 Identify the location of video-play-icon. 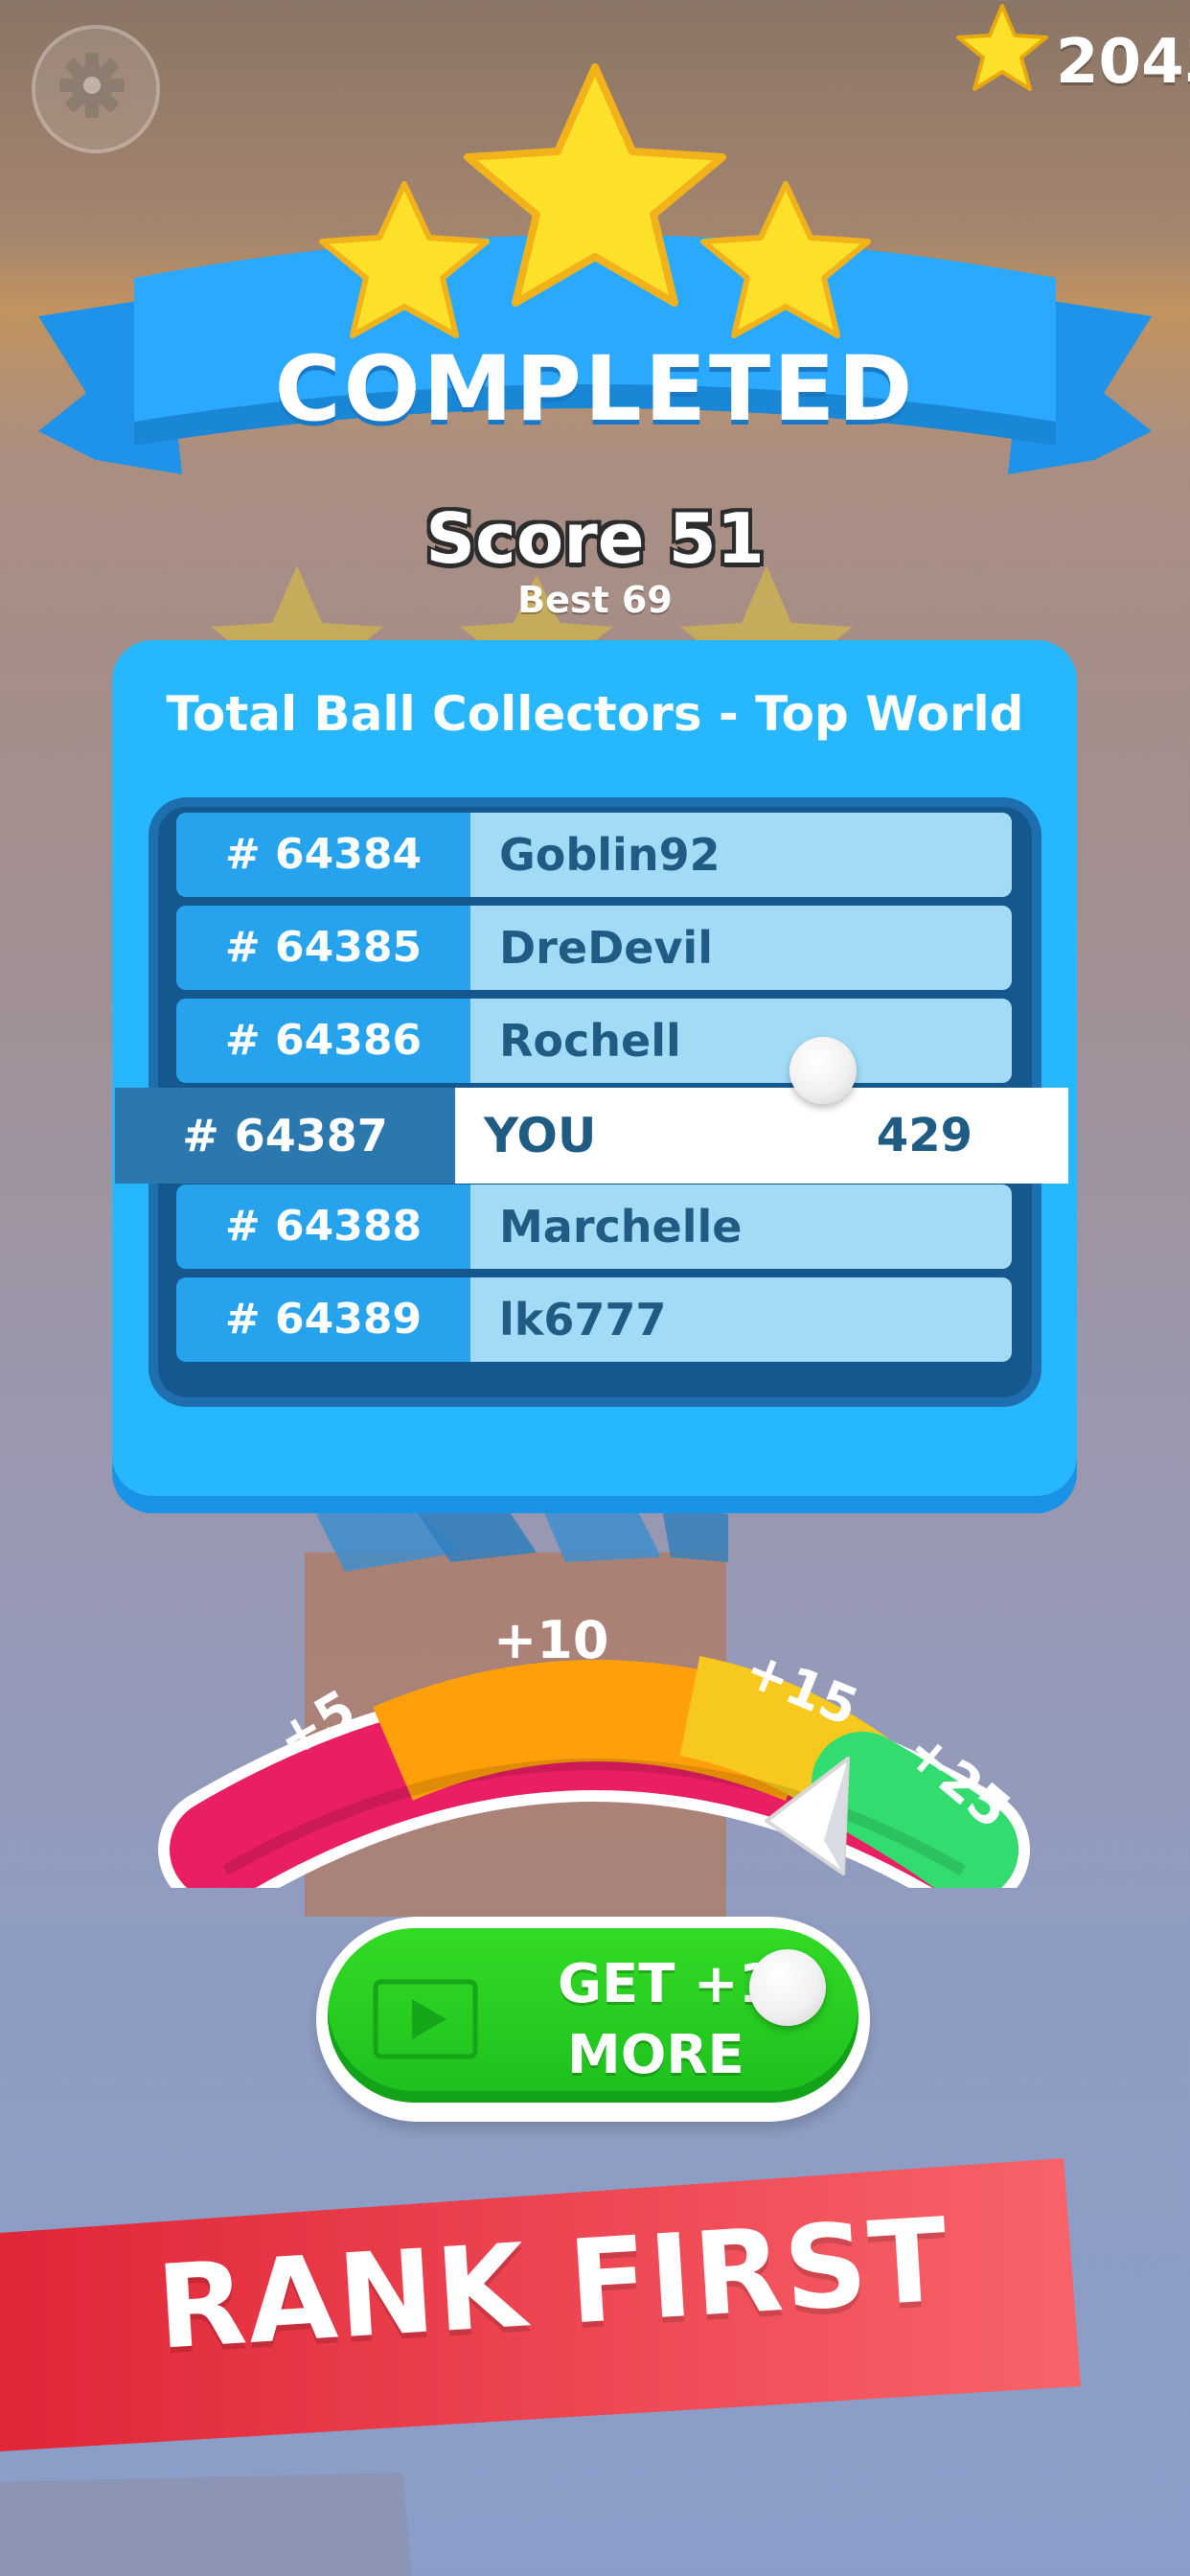
(426, 2019).